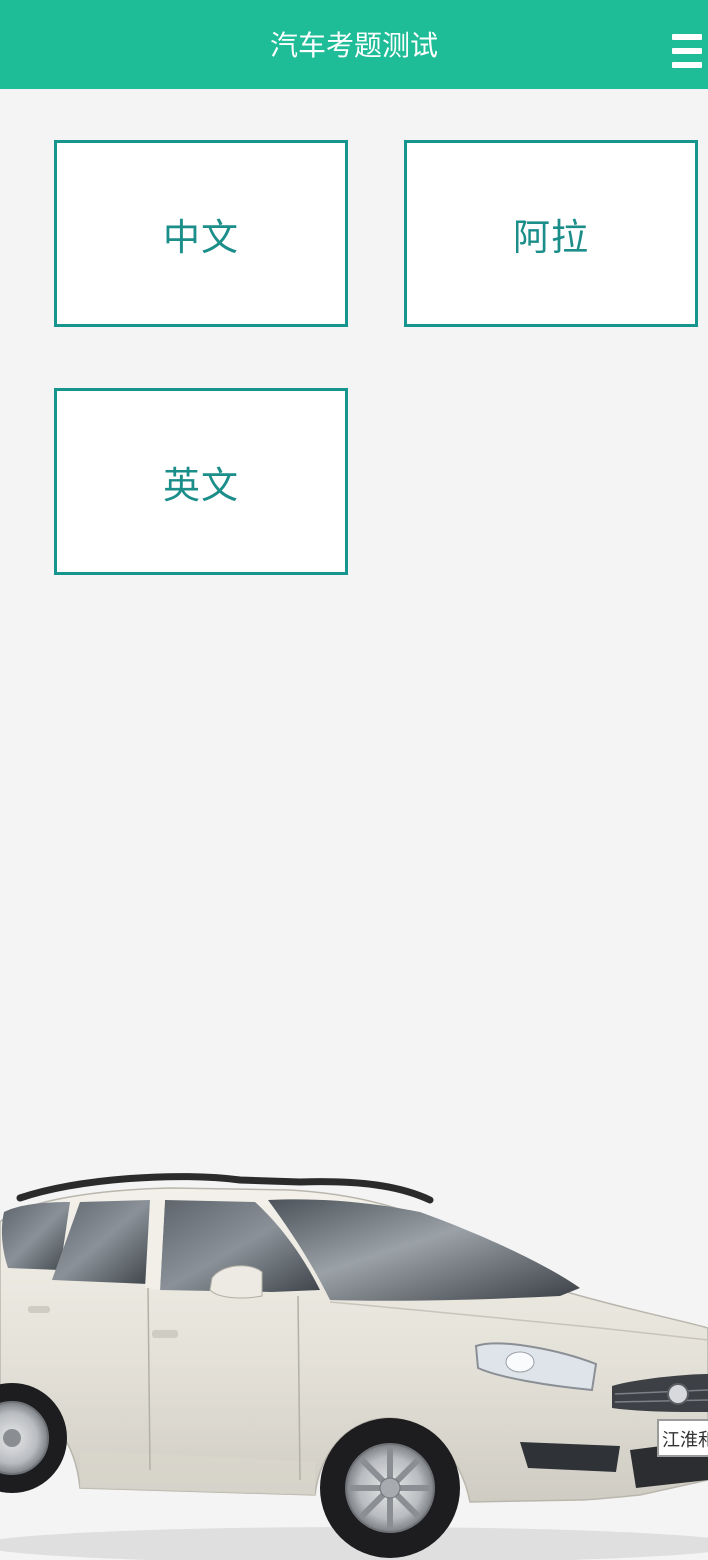 The height and width of the screenshot is (1560, 708). Describe the element at coordinates (551, 237) in the screenshot. I see `language-label: 阿拉` at that location.